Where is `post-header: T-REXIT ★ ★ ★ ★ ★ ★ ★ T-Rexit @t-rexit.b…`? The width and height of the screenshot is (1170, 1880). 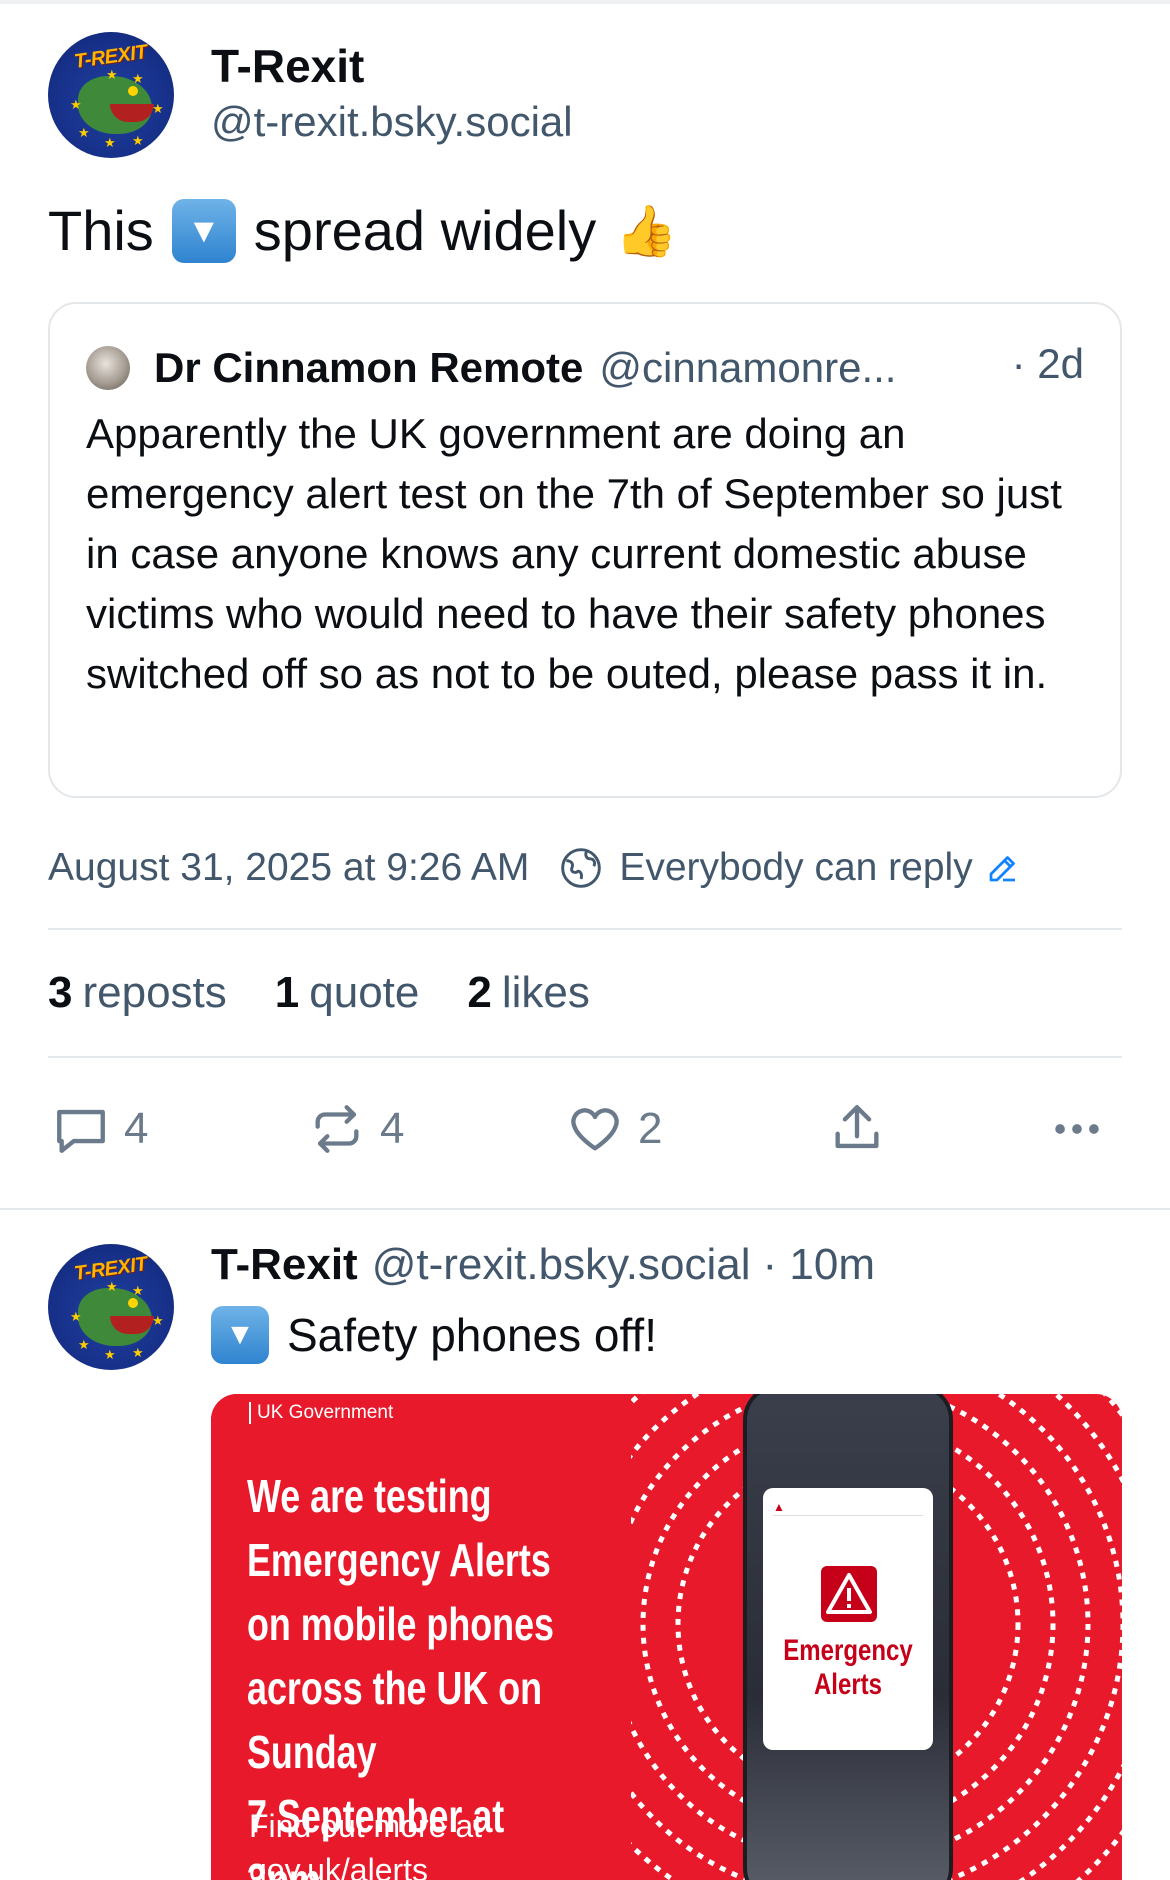 post-header: T-REXIT ★ ★ ★ ★ ★ ★ ★ T-Rexit @t-rexit.b… is located at coordinates (310, 95).